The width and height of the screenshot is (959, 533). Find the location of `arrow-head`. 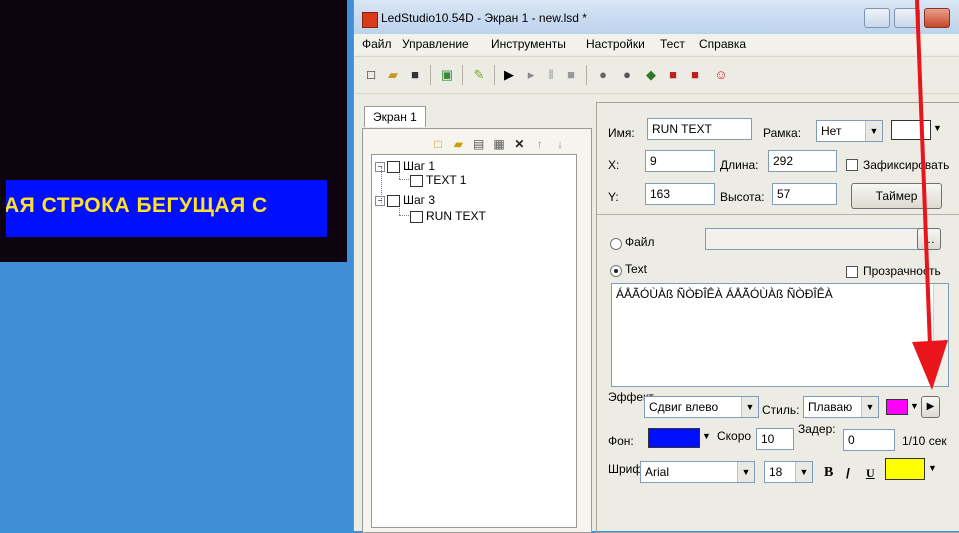

arrow-head is located at coordinates (930, 365).